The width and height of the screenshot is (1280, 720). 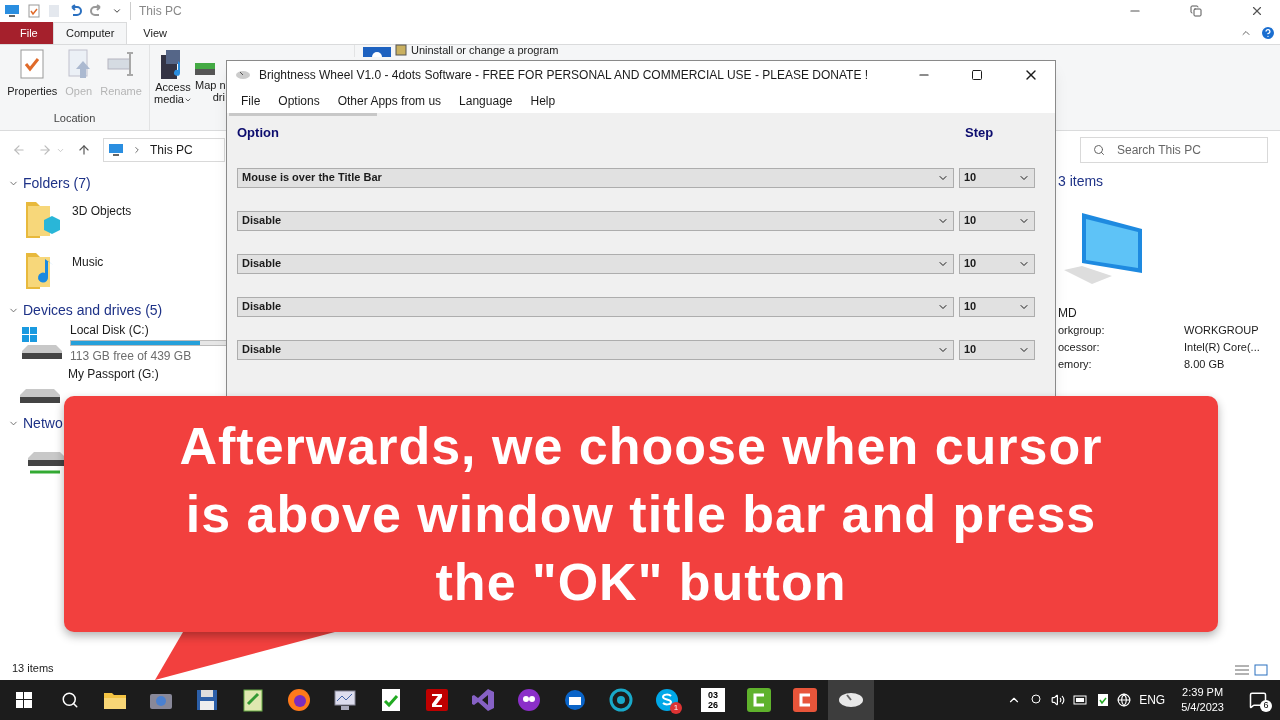 What do you see at coordinates (33, 668) in the screenshot?
I see `status-text: 13 items` at bounding box center [33, 668].